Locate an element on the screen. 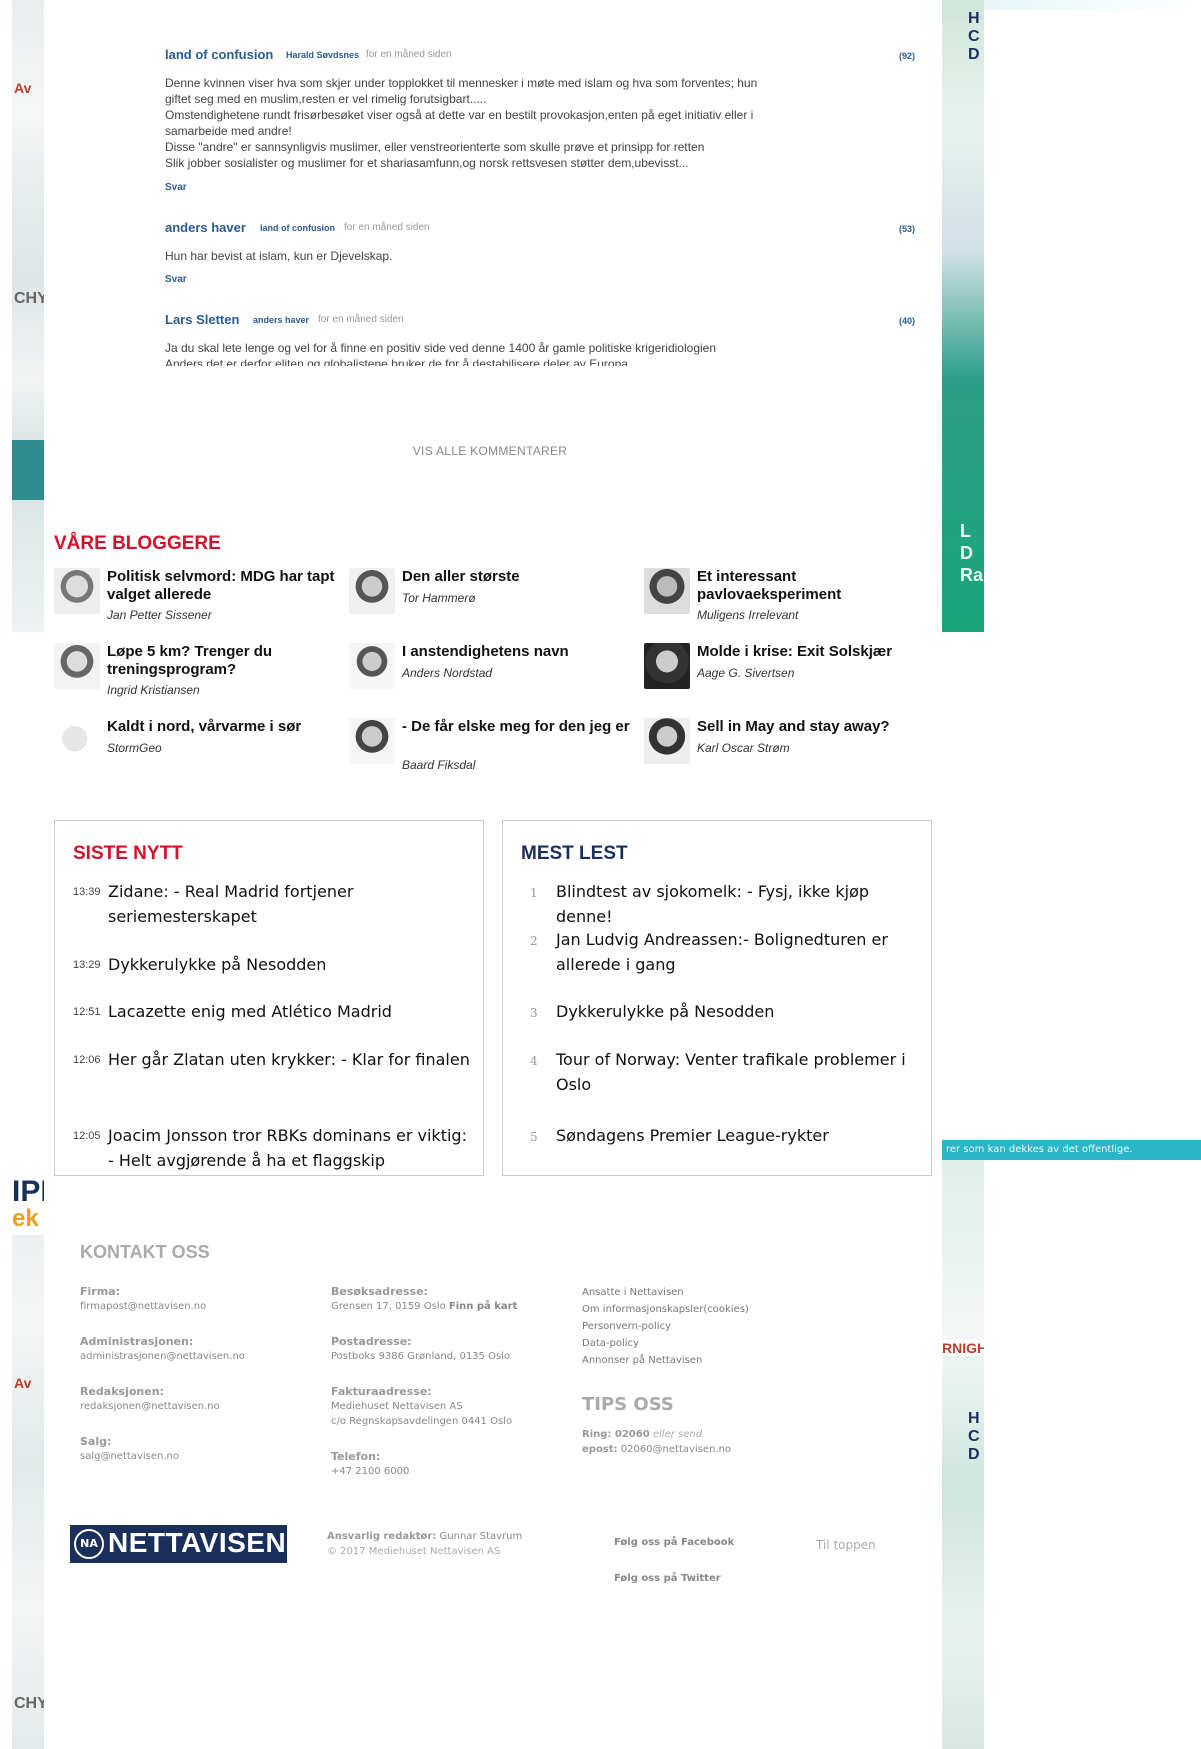  comment-count: (92) is located at coordinates (907, 56).